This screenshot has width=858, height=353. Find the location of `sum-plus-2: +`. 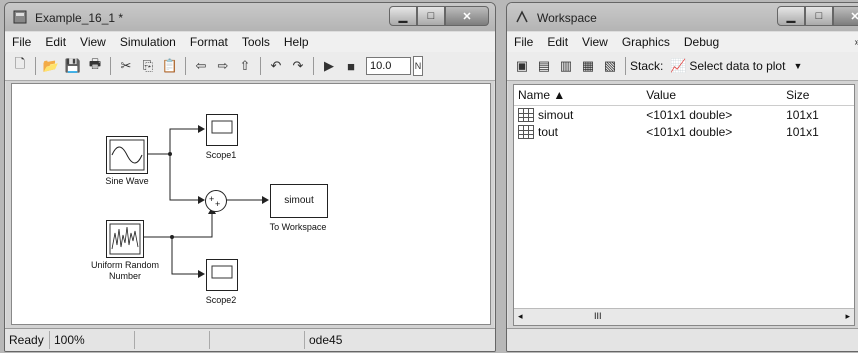

sum-plus-2: + is located at coordinates (218, 204).